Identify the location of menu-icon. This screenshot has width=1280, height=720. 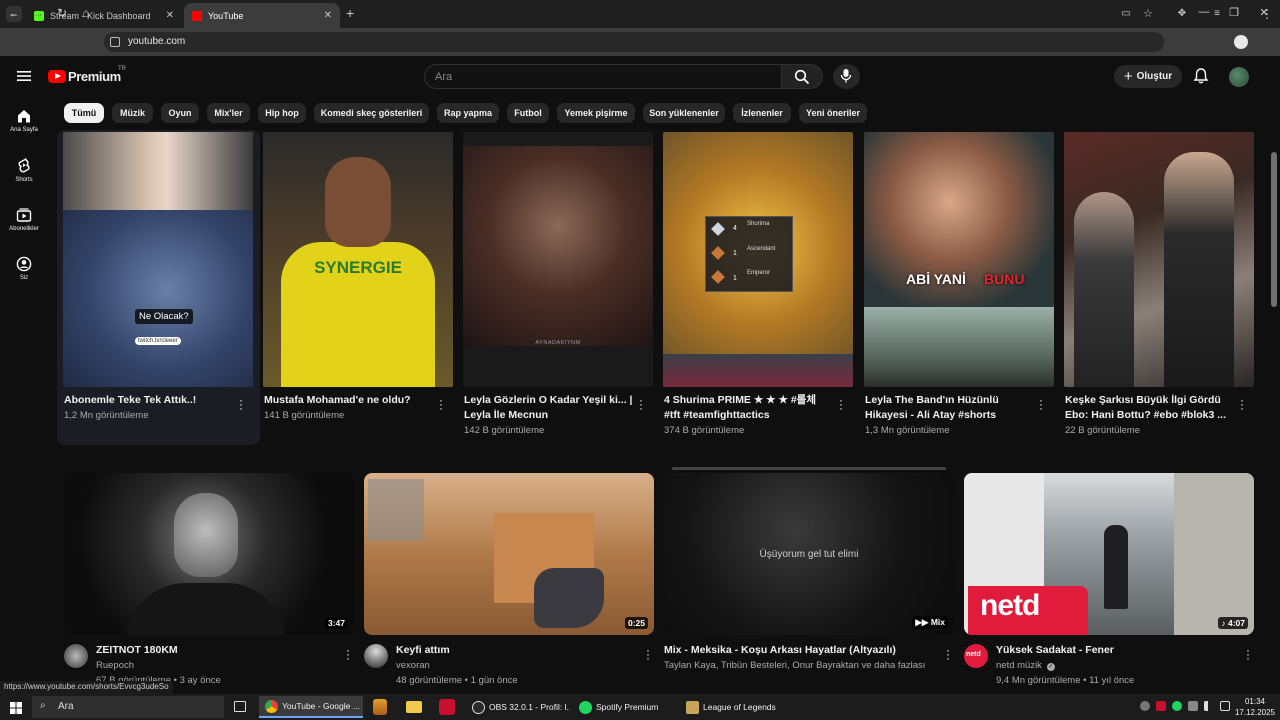
(24, 76).